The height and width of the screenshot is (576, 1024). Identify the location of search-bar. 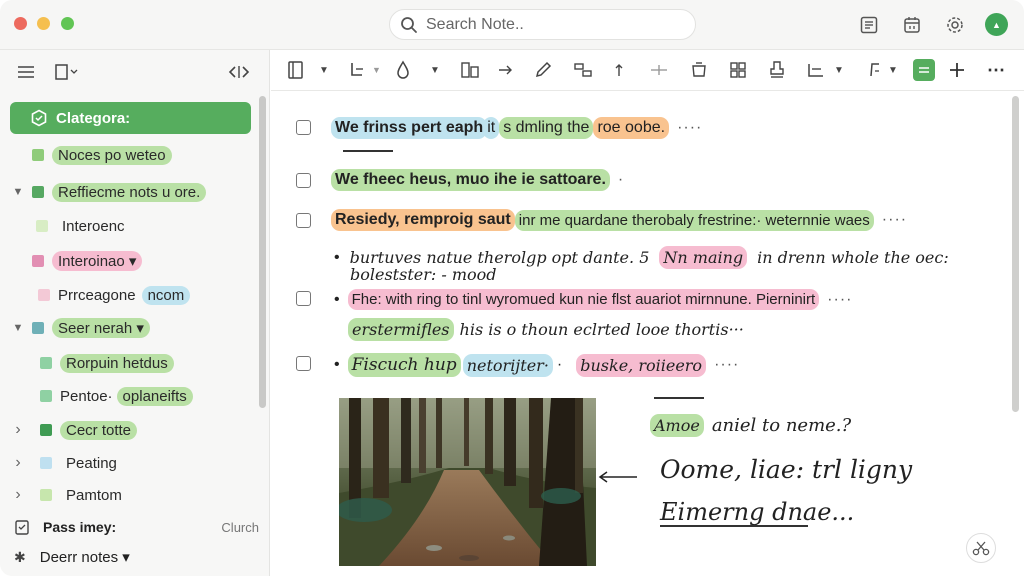
(542, 24).